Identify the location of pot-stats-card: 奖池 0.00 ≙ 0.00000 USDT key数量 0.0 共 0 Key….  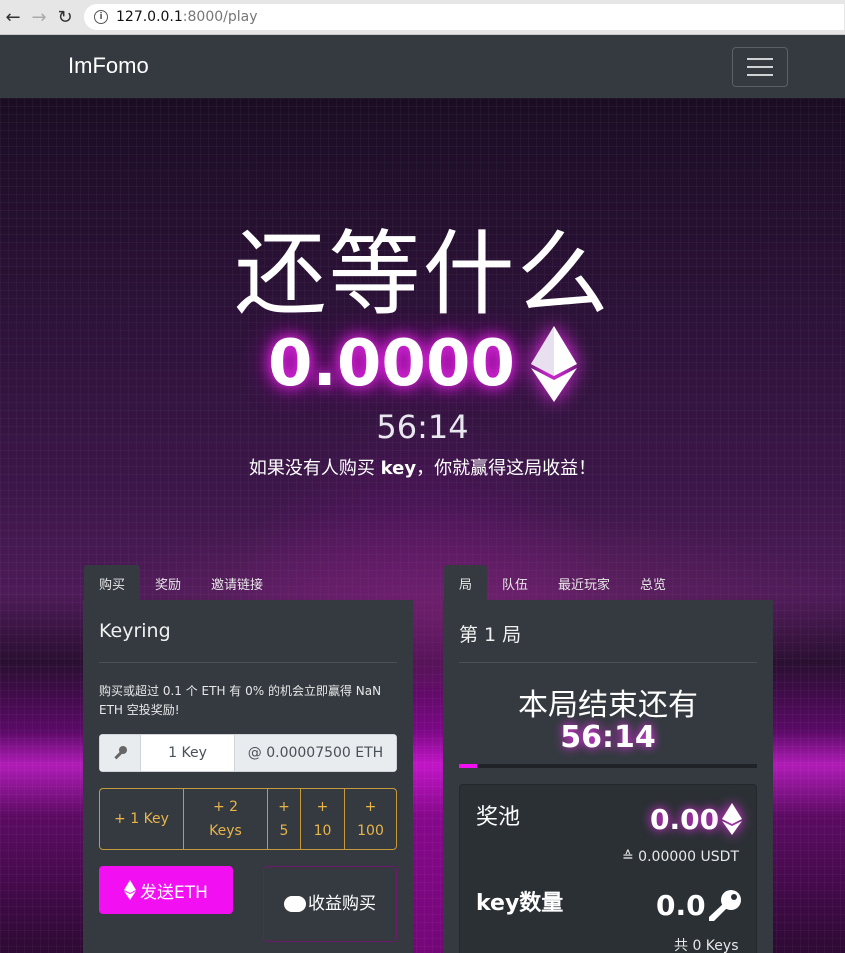
(608, 868).